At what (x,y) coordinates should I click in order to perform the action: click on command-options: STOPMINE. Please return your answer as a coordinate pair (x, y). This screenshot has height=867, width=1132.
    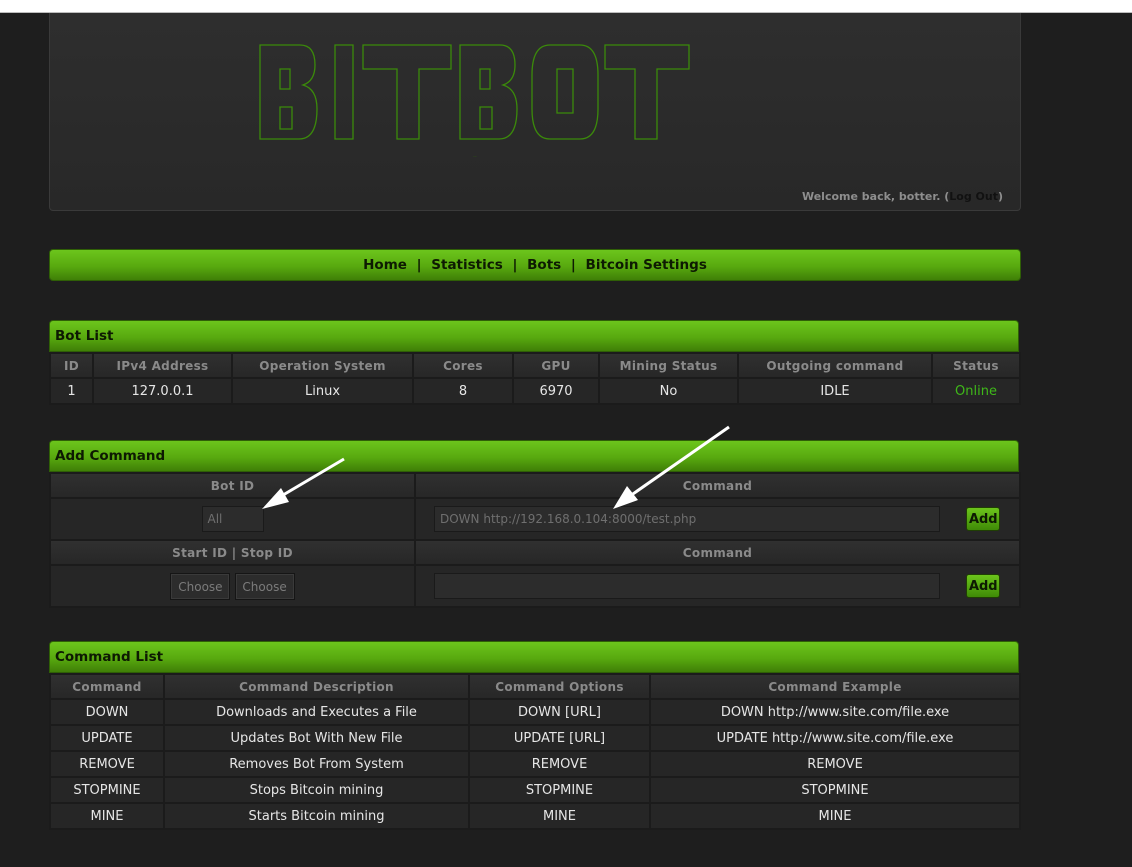
    Looking at the image, I should click on (559, 790).